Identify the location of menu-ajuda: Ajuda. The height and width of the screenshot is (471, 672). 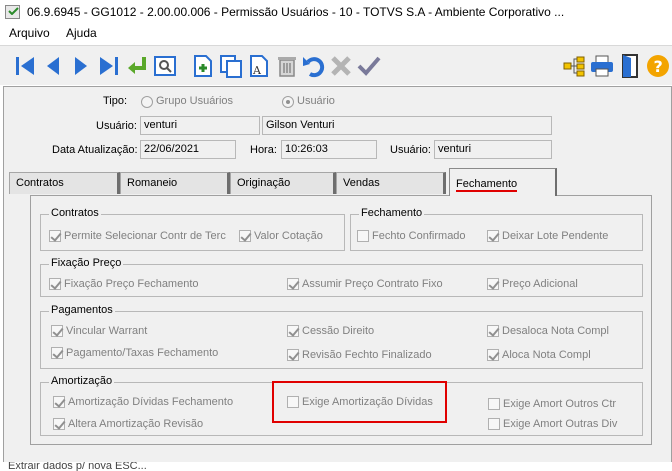
(81, 33).